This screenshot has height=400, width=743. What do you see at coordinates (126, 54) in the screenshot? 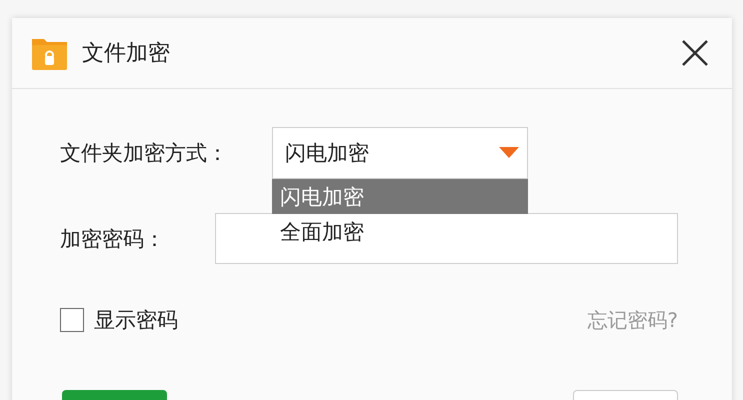
I see `window-title: 文件加密` at bounding box center [126, 54].